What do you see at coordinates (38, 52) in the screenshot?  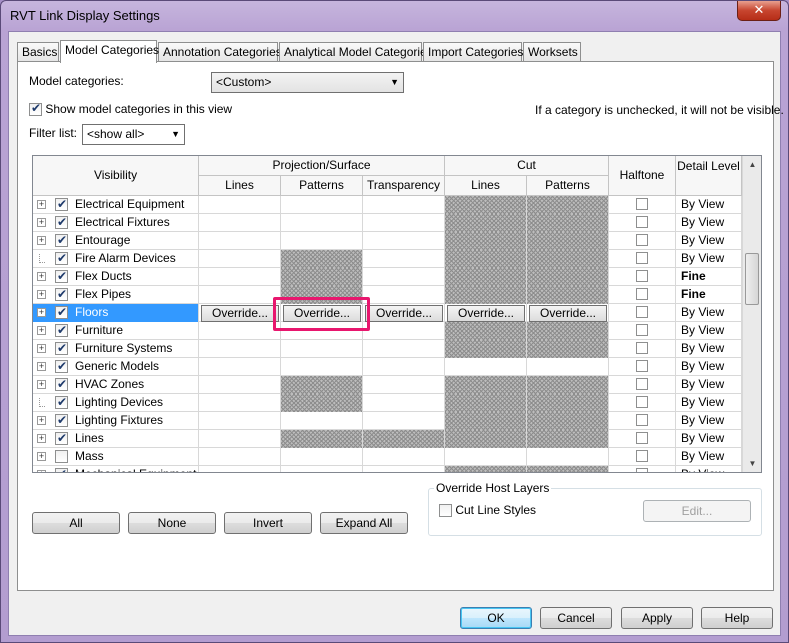 I see `tab-basics: Basics` at bounding box center [38, 52].